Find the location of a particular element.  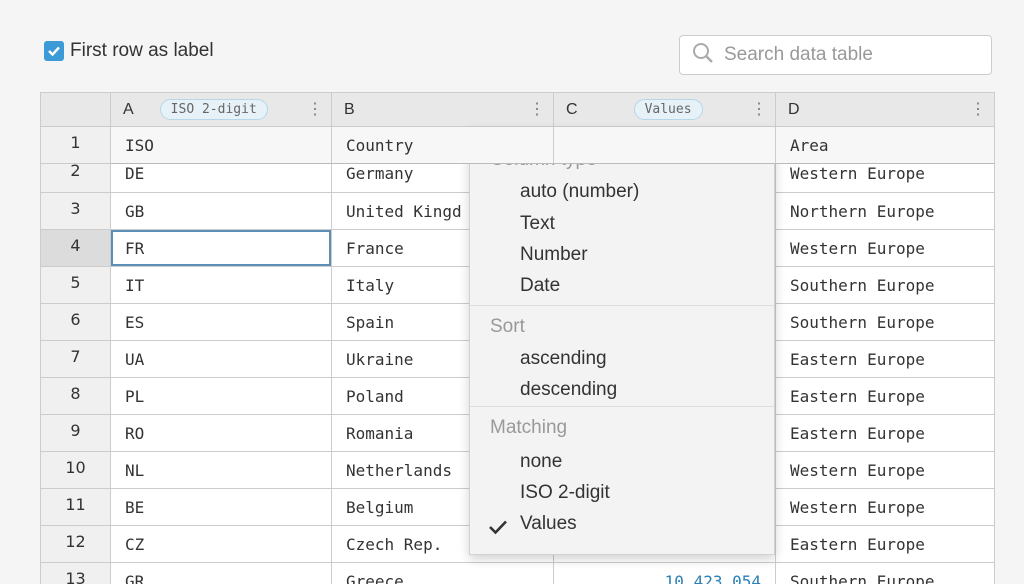

column-label-cell is located at coordinates (665, 145).